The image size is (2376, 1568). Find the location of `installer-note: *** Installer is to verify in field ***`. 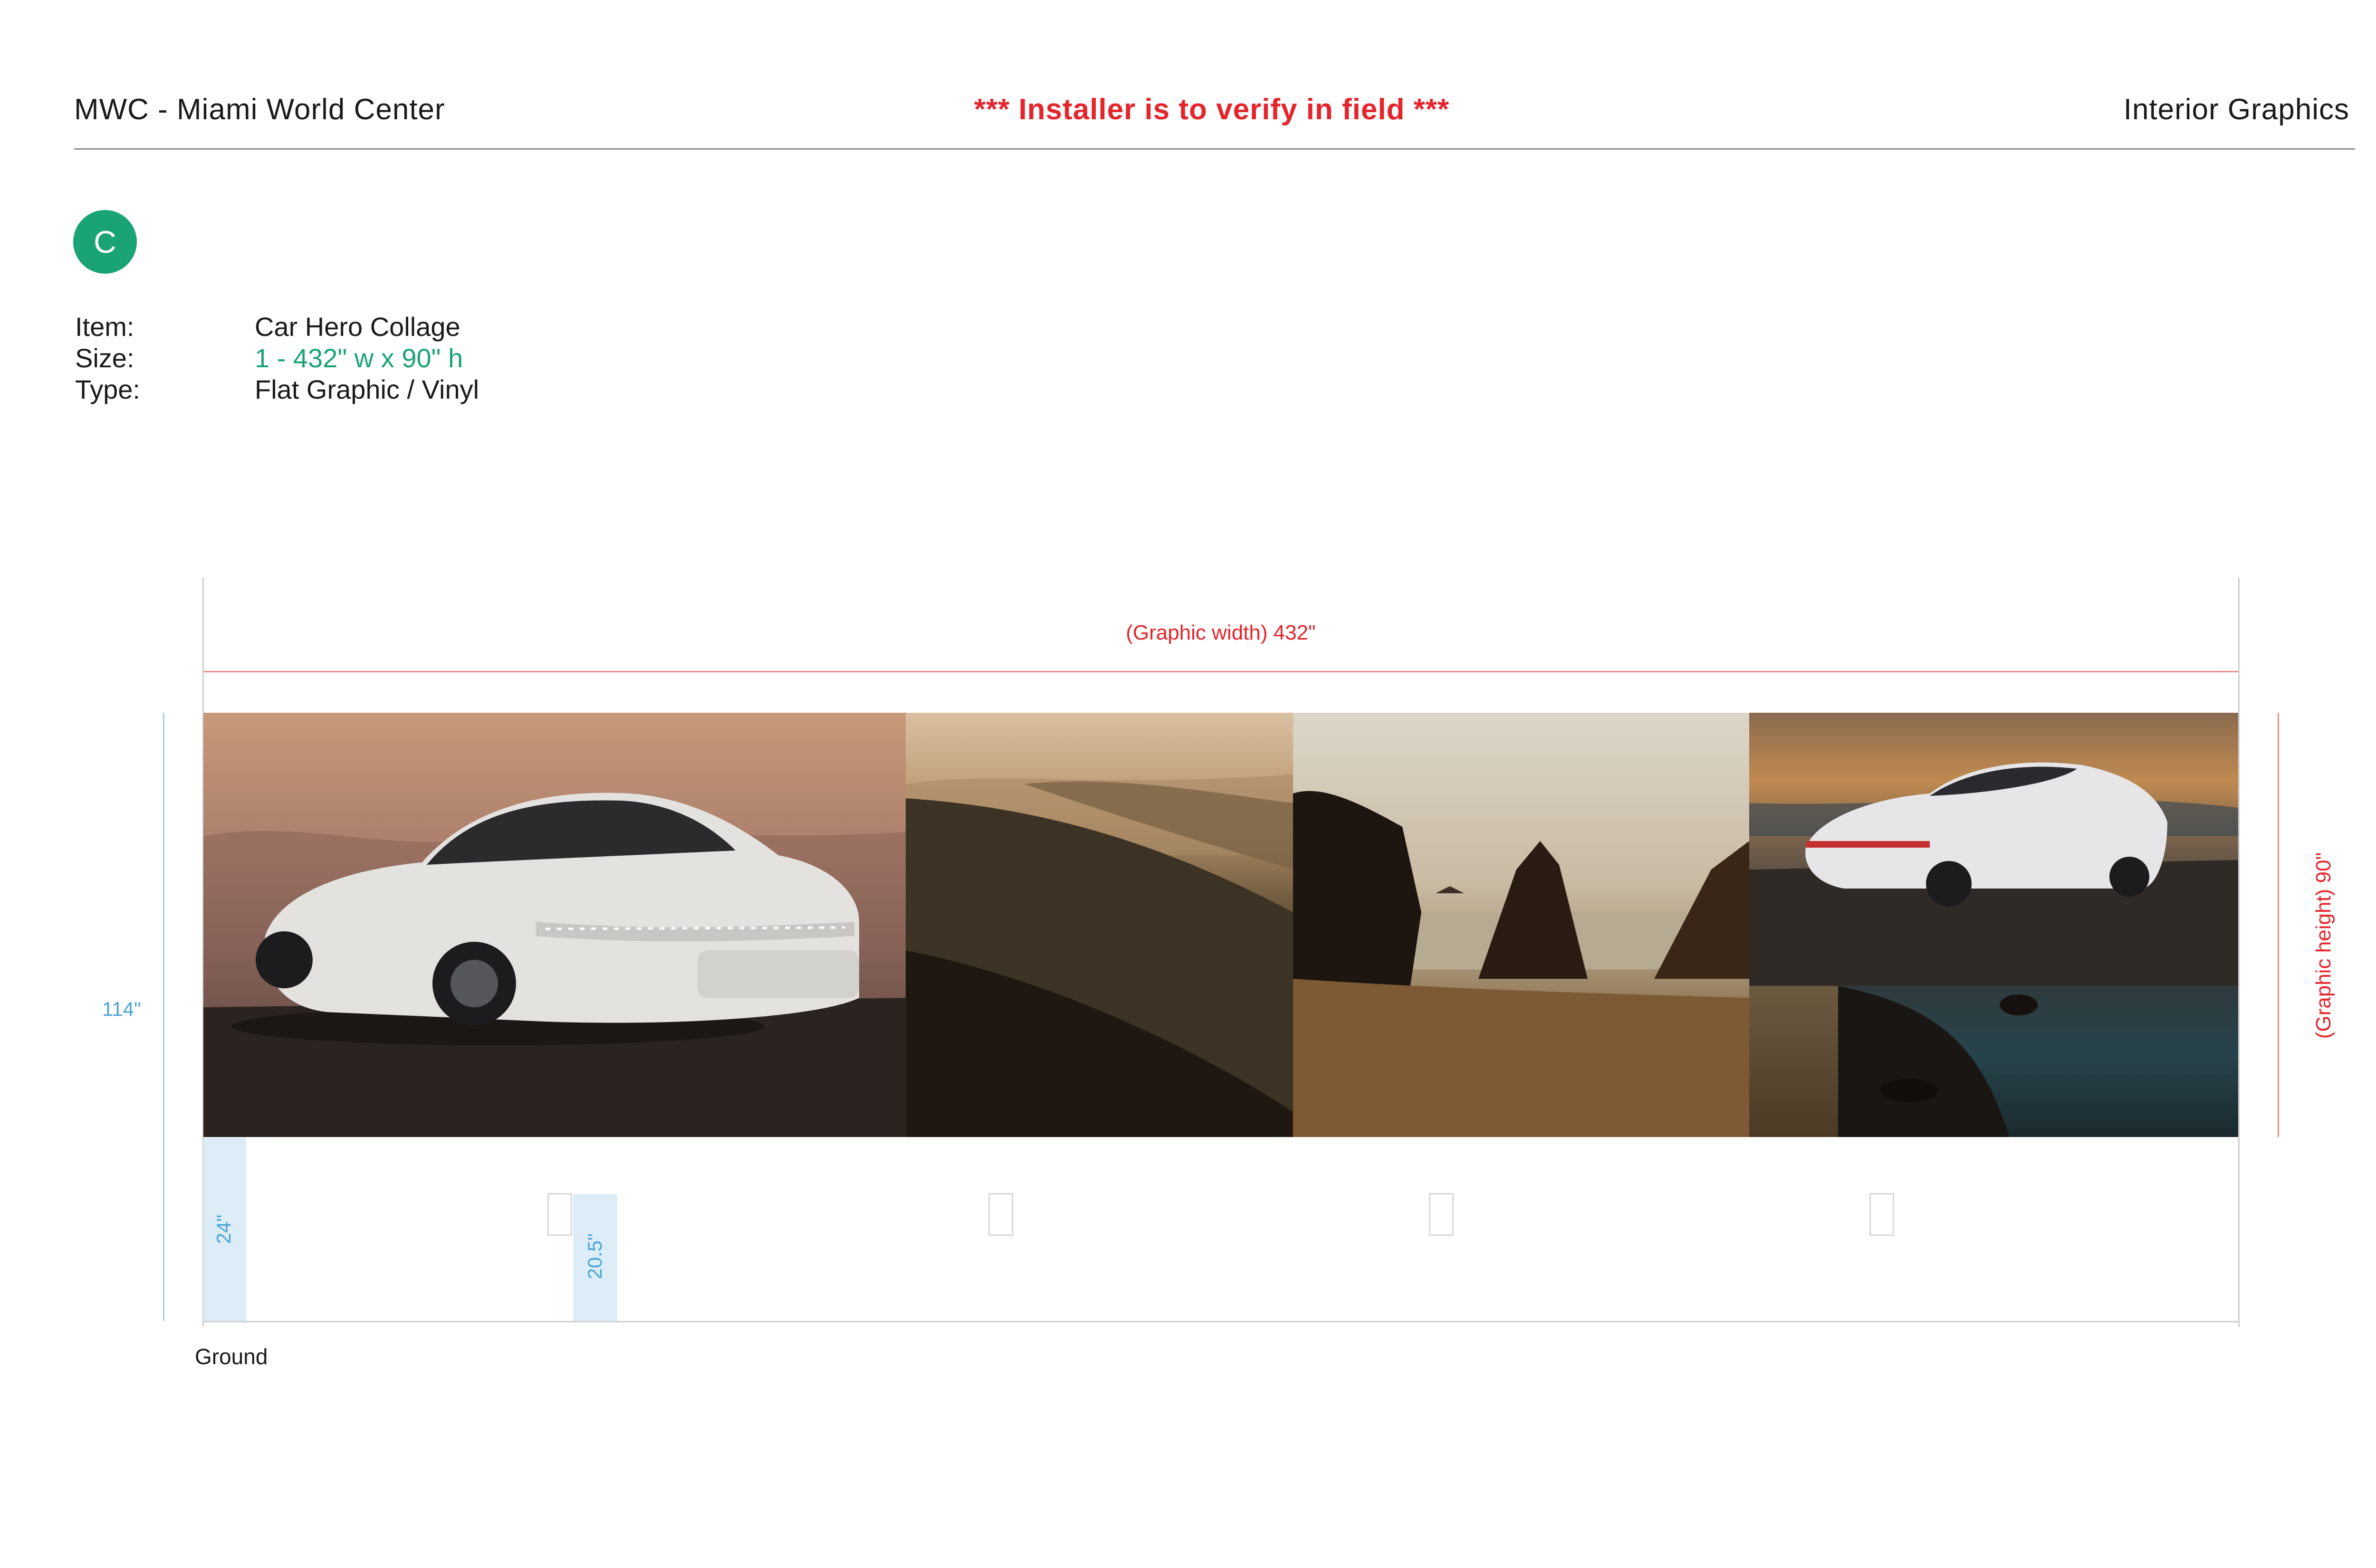

installer-note: *** Installer is to verify in field *** is located at coordinates (1212, 110).